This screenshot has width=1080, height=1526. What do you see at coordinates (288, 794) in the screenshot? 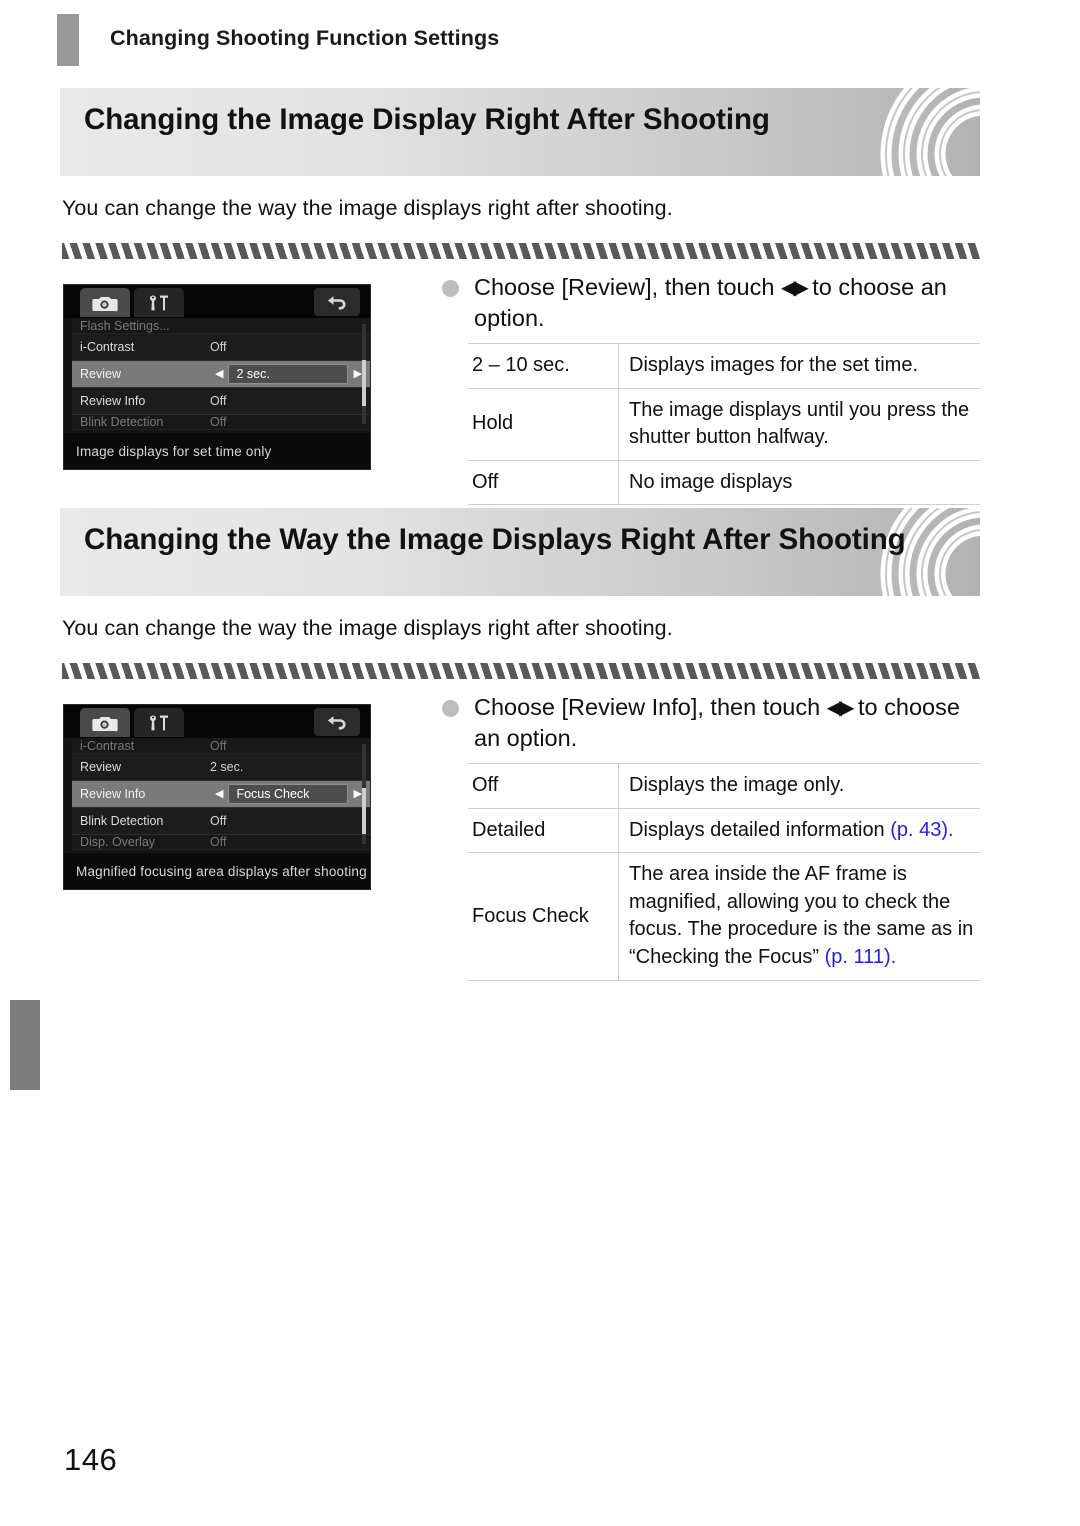
I see `lcd-row-value: Focus Check` at bounding box center [288, 794].